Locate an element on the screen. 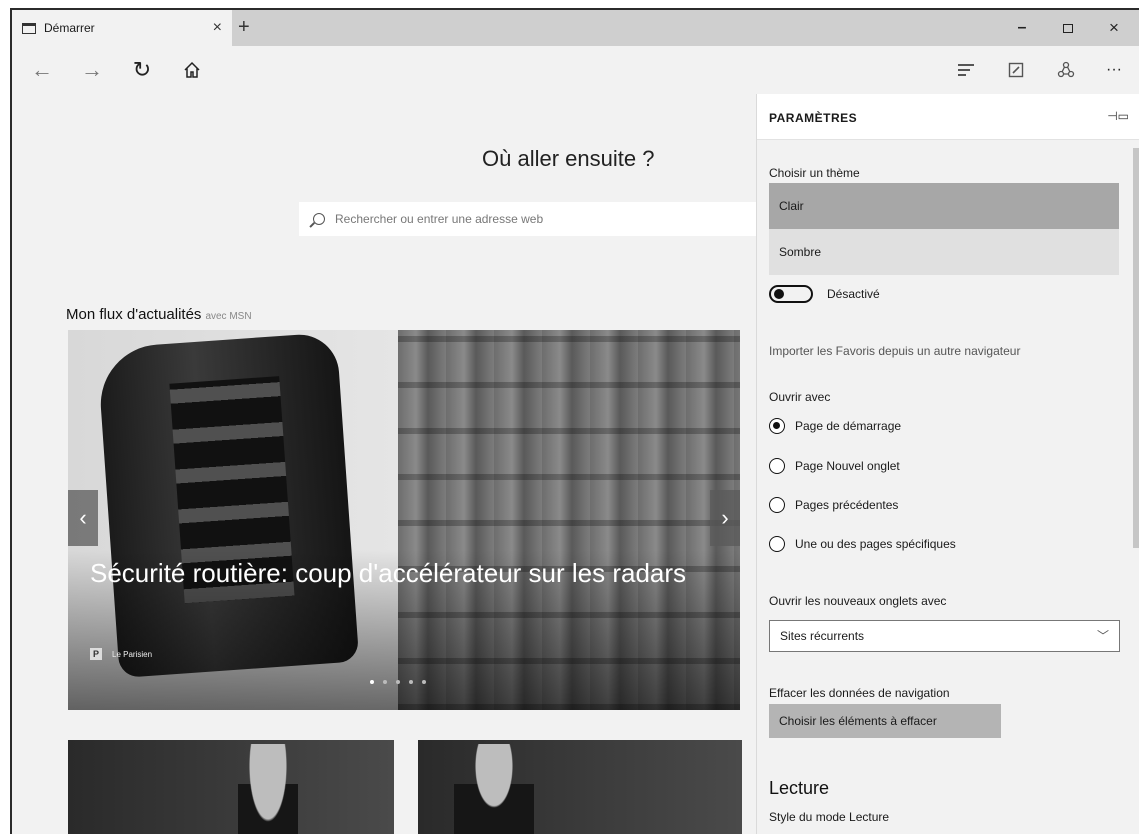  new-tabs-value: Sites récurrents is located at coordinates (822, 636).